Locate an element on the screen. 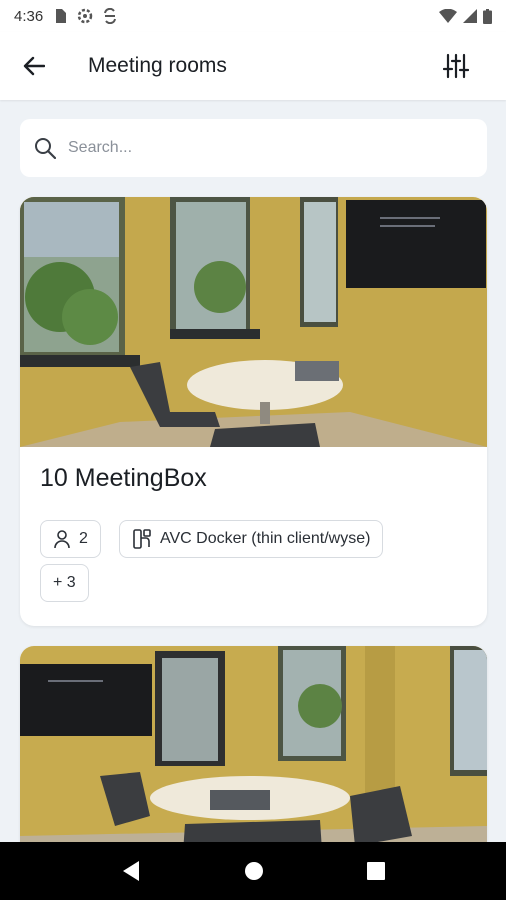 This screenshot has width=506, height=900. room-title: 10 MeetingBox is located at coordinates (123, 478).